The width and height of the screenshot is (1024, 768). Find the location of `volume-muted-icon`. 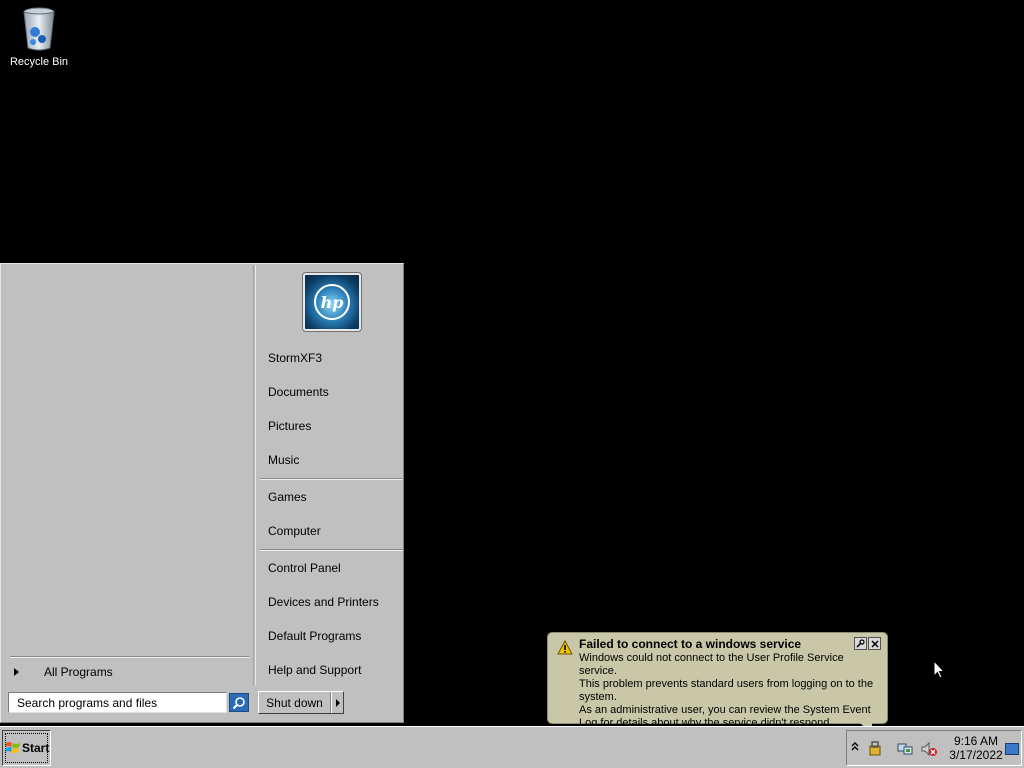

volume-muted-icon is located at coordinates (929, 749).